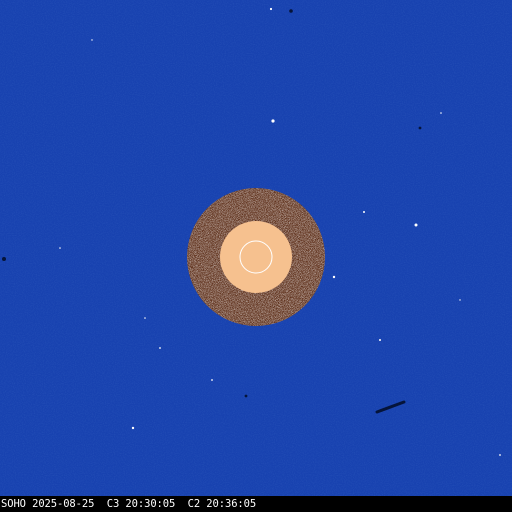 The image size is (512, 512). I want to click on image-caption: SOHO 2025-08-25 C3 20:30:05 C2 20:36:05, so click(129, 504).